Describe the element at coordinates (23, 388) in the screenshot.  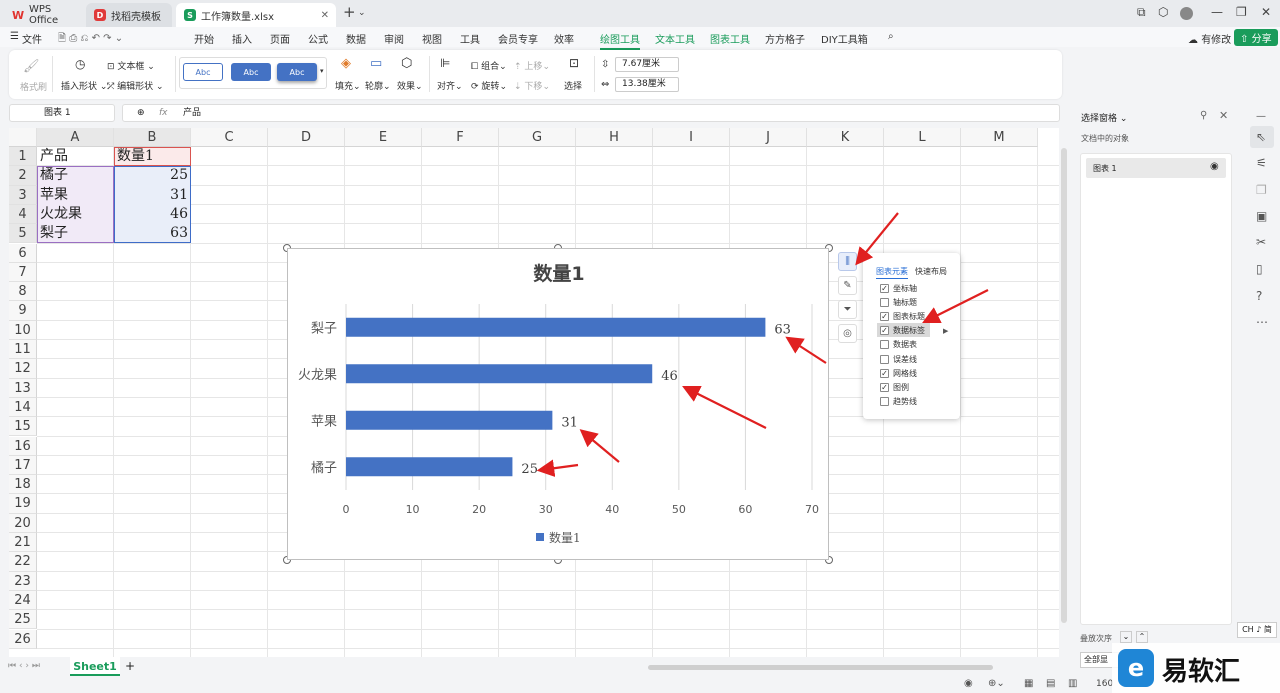
I see `row-header-13: 13` at that location.